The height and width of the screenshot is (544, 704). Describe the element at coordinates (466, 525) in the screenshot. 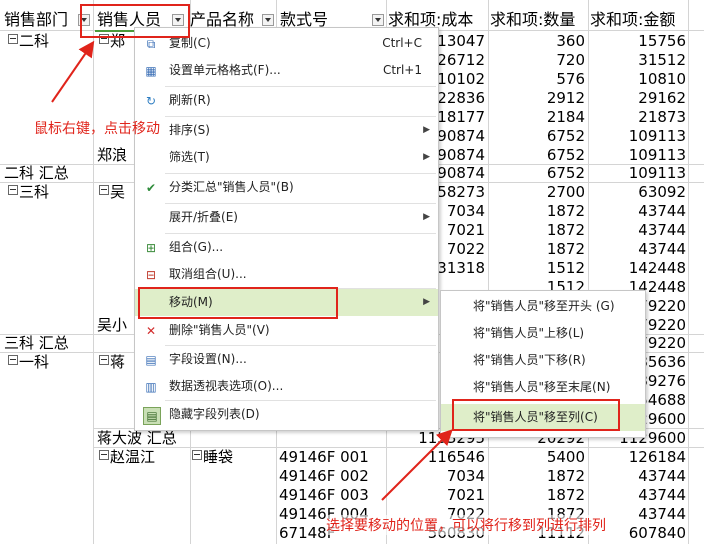

I see `annotation-choose-position: 选择要移动的位置，可以将行移到列进行排列` at that location.